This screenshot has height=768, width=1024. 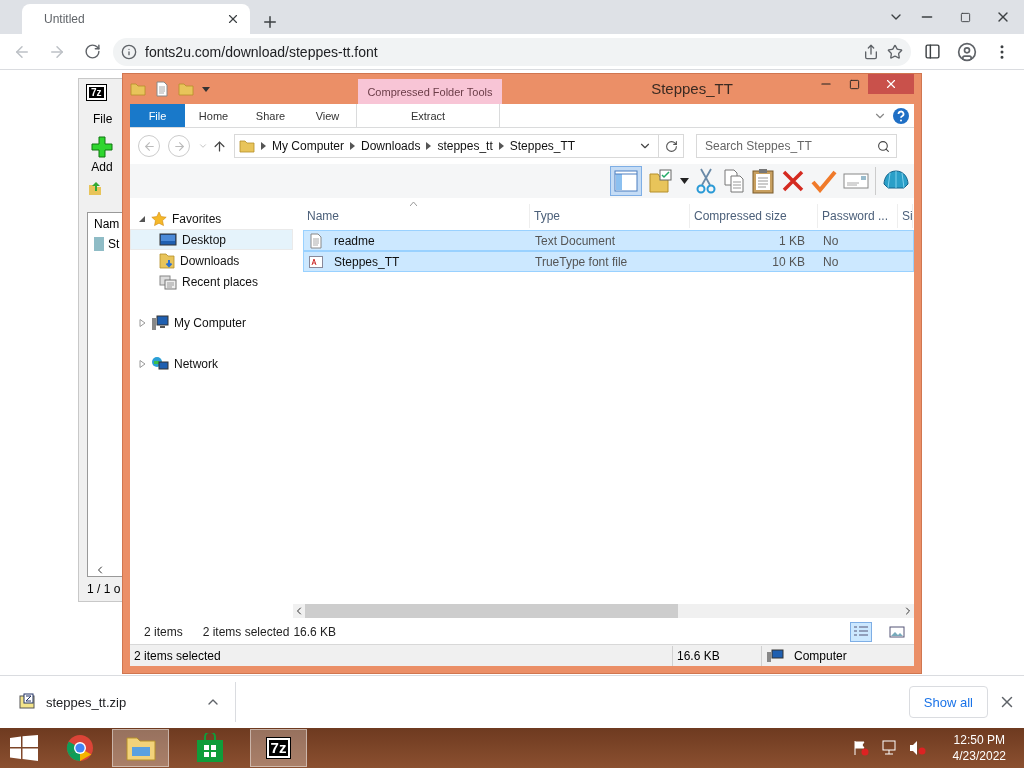 I want to click on nav-item: Downloads, so click(x=211, y=260).